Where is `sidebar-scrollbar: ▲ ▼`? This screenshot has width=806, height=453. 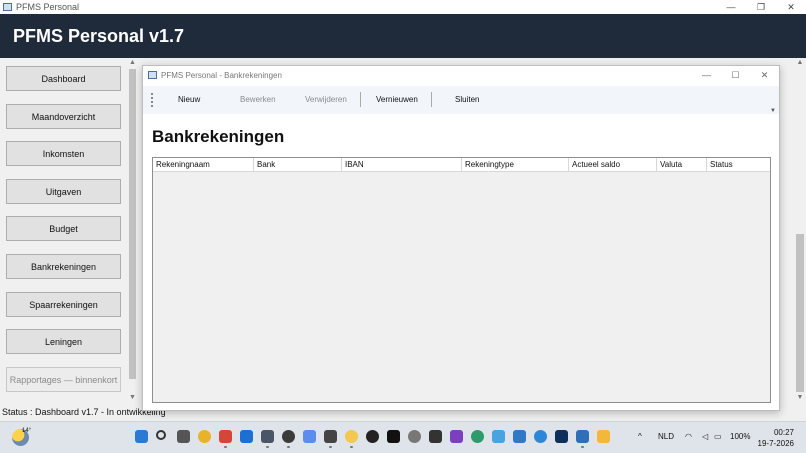
sidebar-scrollbar: ▲ ▼ is located at coordinates (132, 230).